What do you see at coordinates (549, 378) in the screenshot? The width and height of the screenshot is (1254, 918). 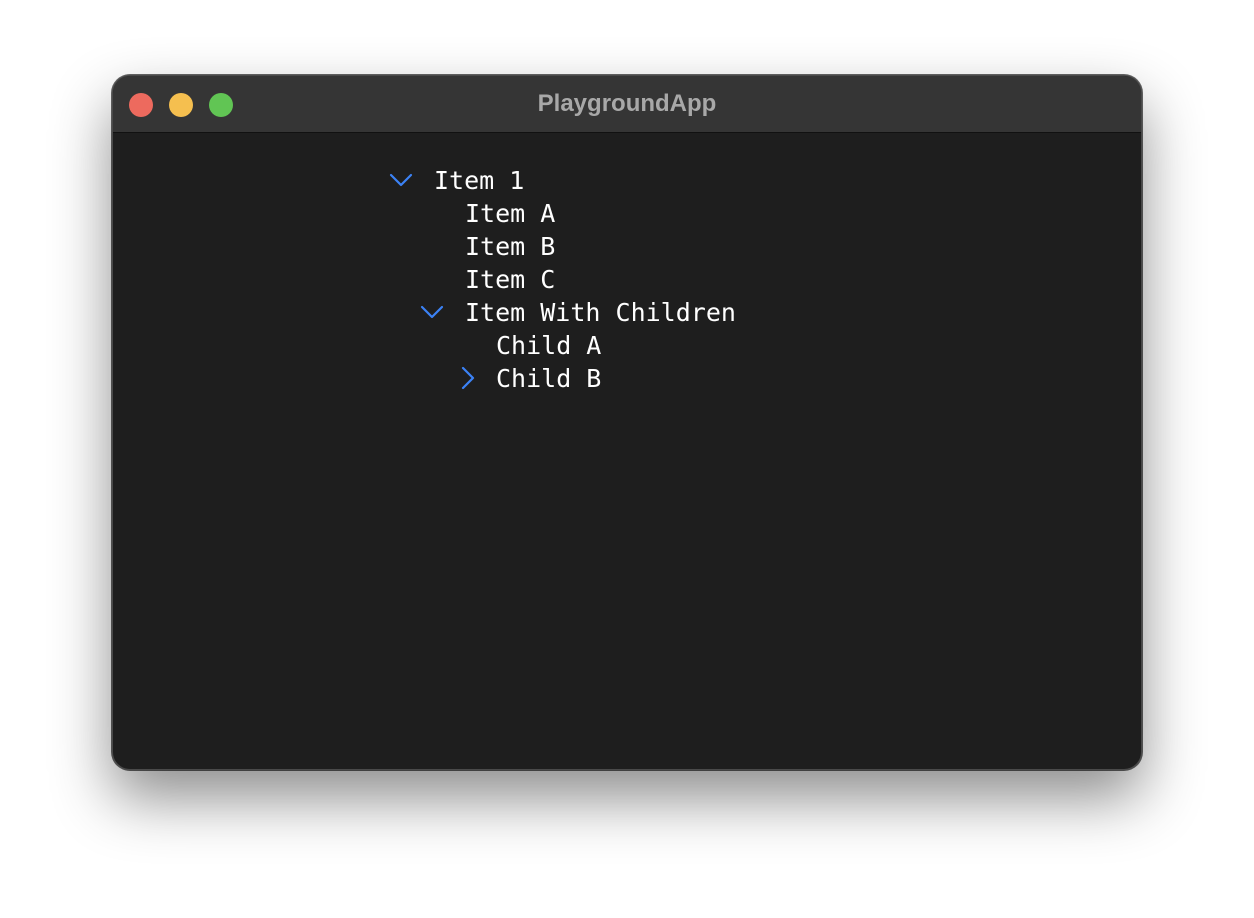 I see `tree-row-label: Child B` at bounding box center [549, 378].